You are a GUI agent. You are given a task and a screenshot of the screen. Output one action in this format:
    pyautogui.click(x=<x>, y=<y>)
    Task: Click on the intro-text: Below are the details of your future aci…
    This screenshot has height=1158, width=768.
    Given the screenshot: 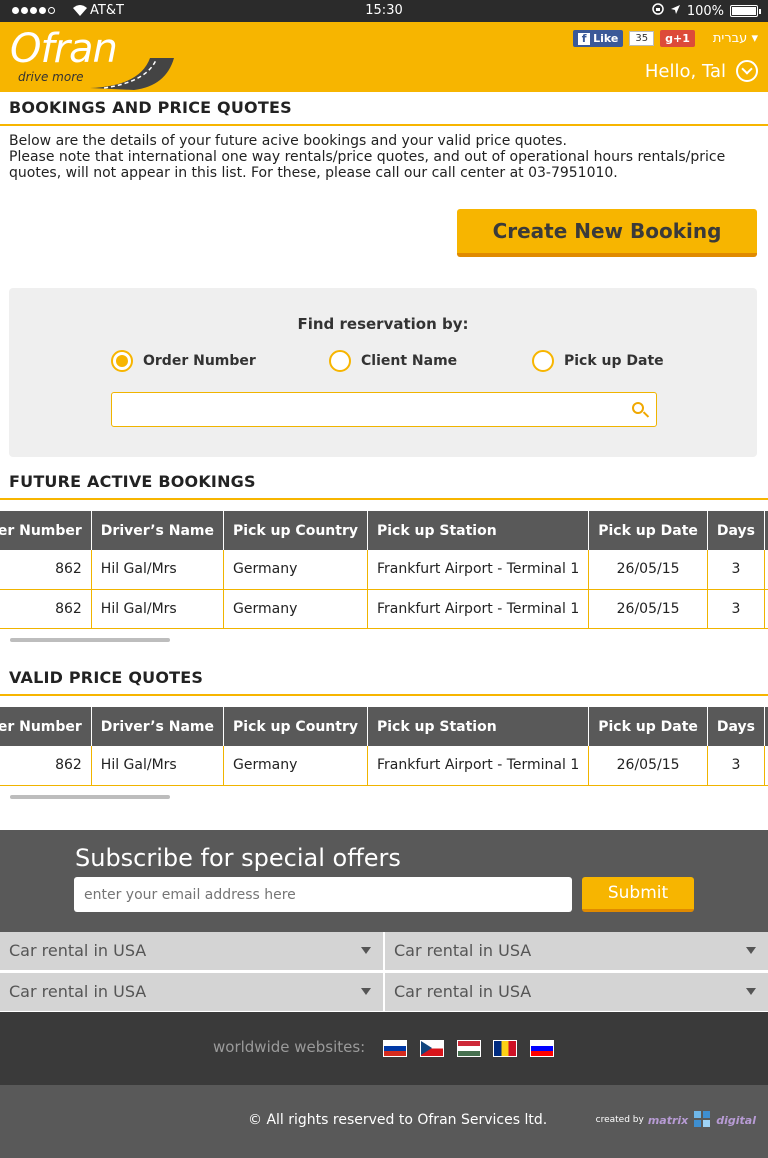 What is the action you would take?
    pyautogui.click(x=367, y=157)
    